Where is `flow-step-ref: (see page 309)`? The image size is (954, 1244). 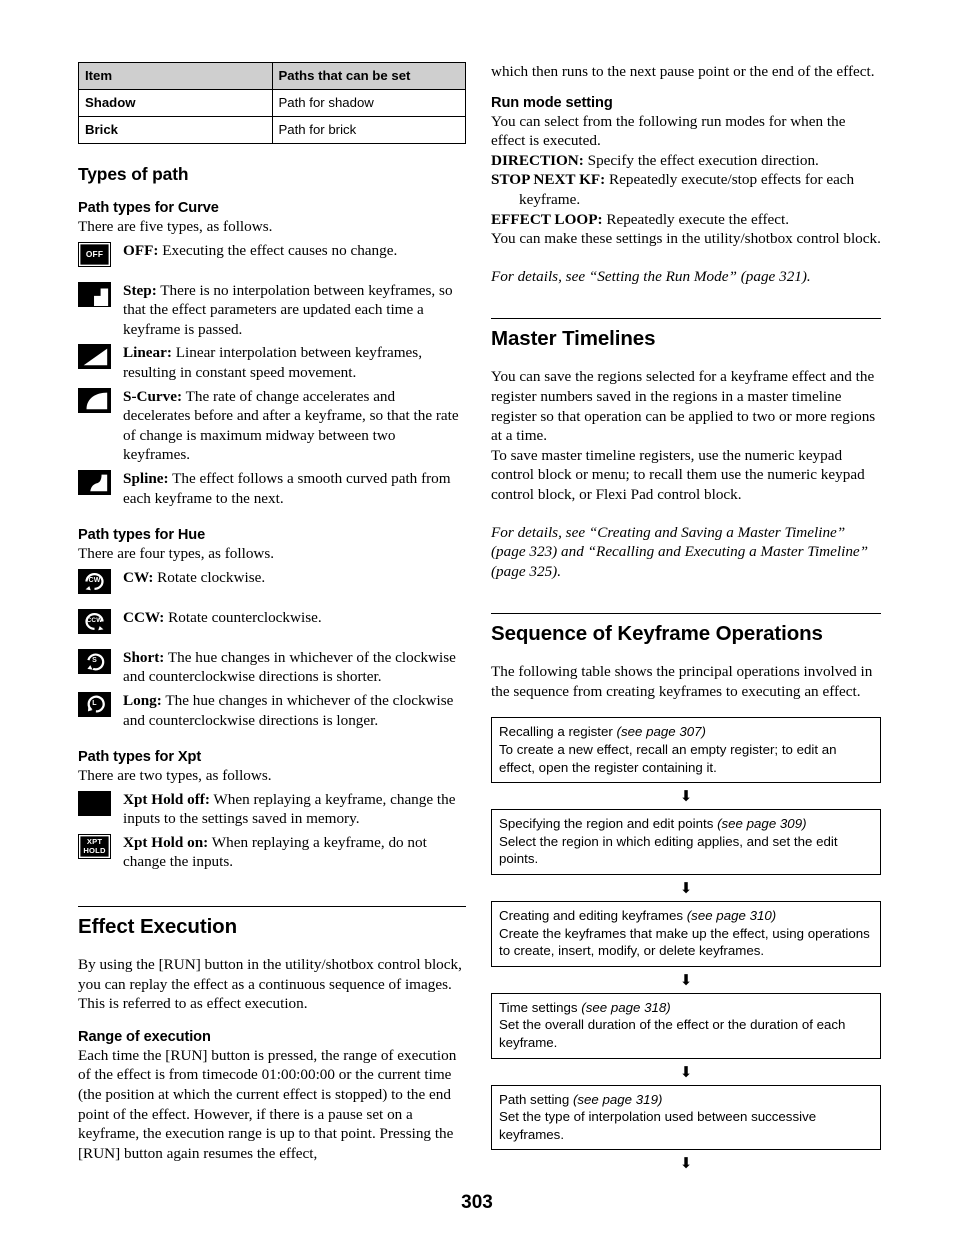 flow-step-ref: (see page 309) is located at coordinates (762, 824).